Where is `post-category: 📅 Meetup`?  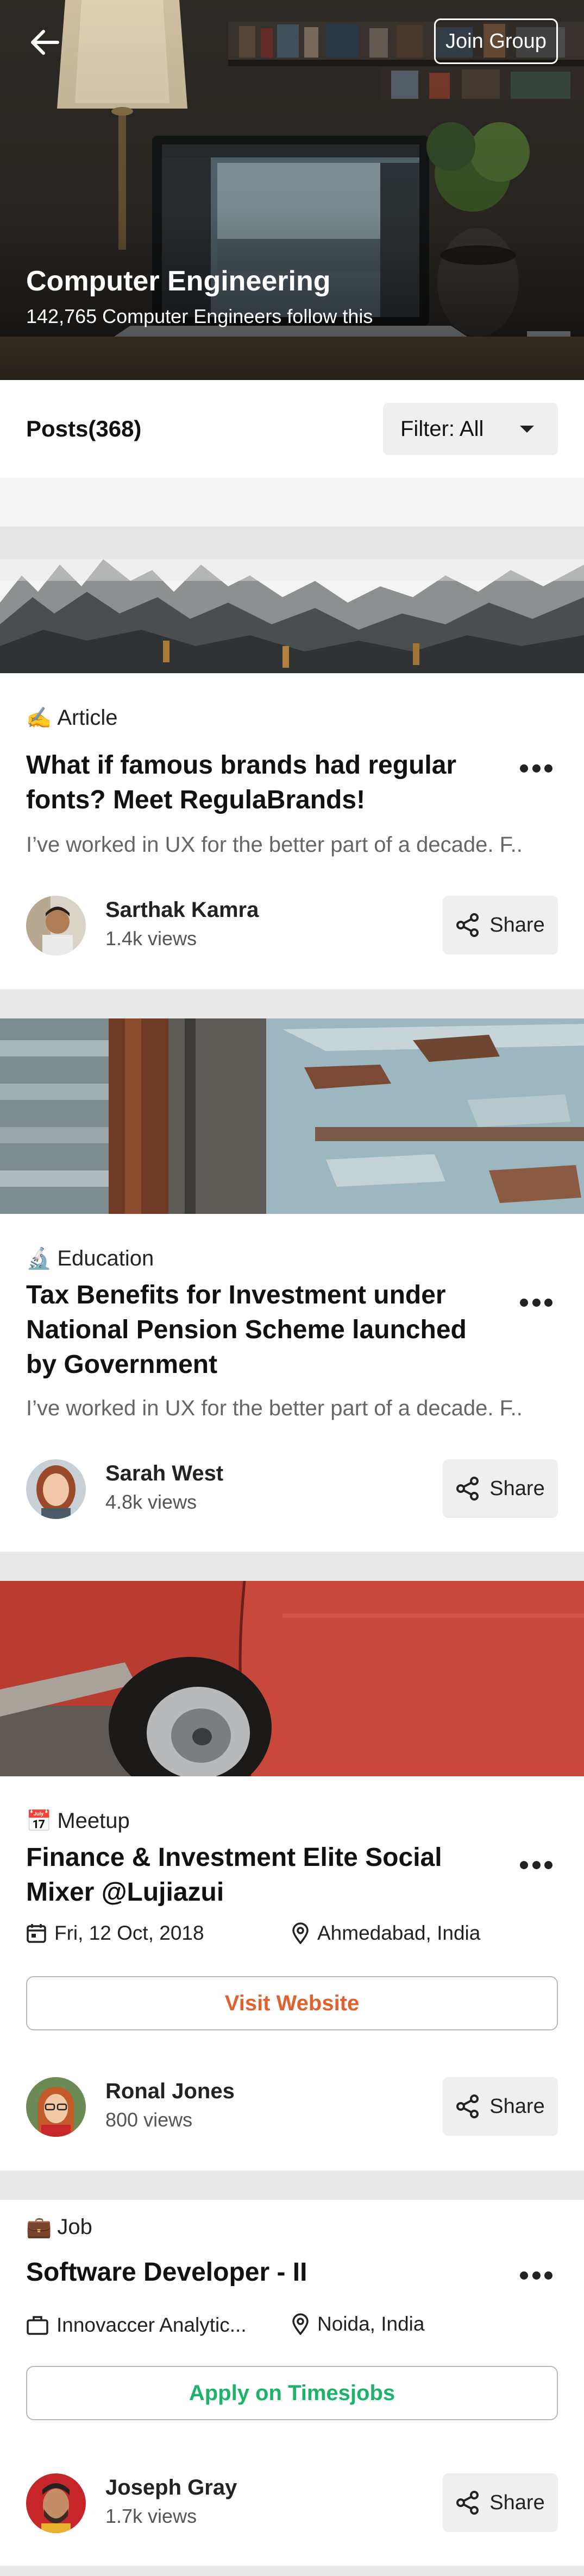 post-category: 📅 Meetup is located at coordinates (78, 1821).